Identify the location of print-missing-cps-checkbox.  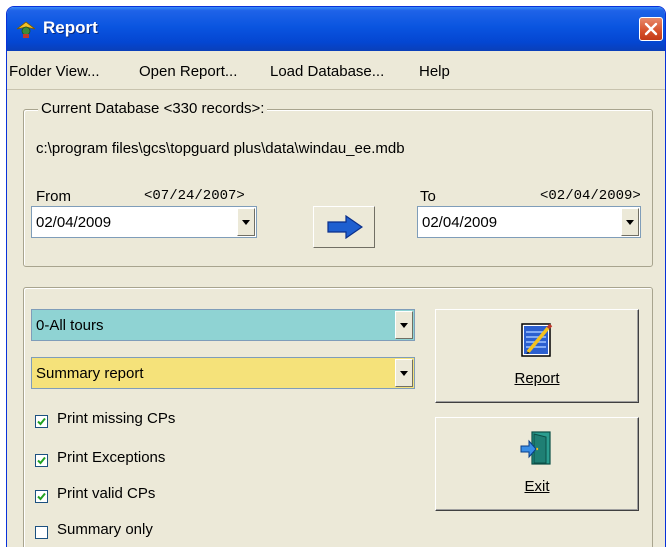
(41, 421).